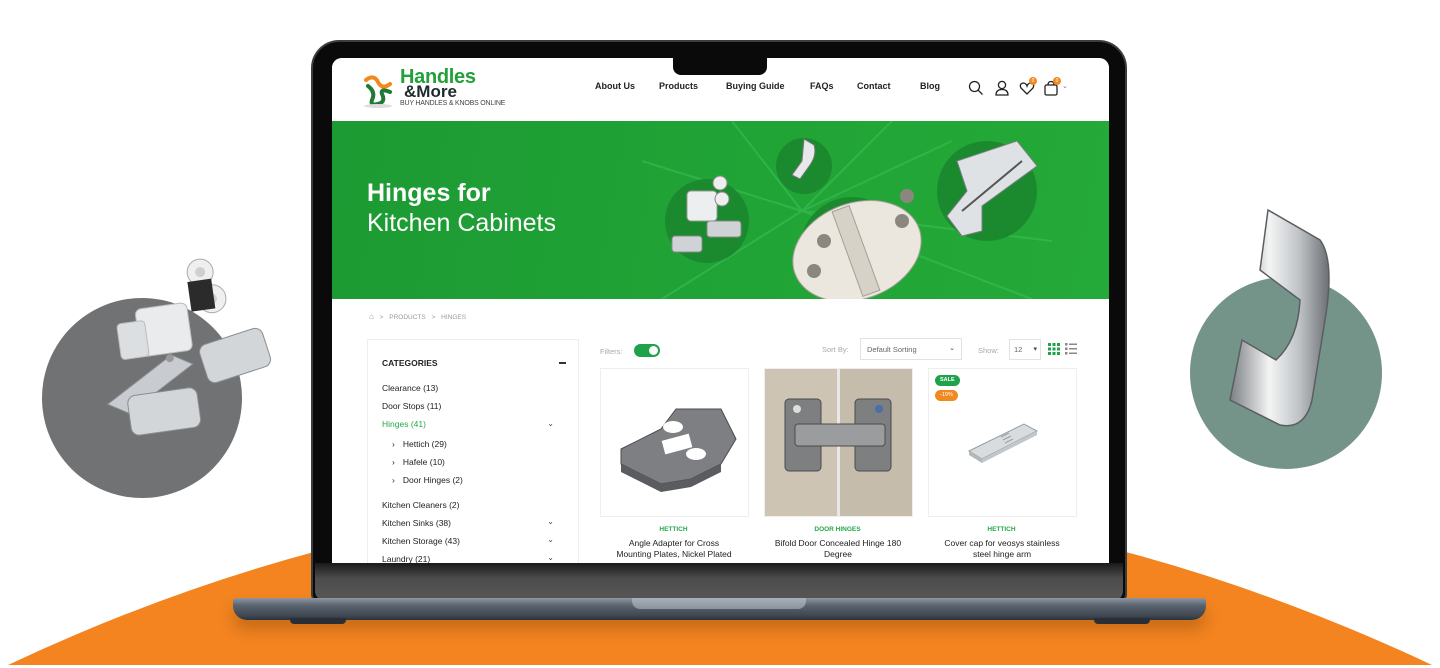 This screenshot has height=668, width=1440. I want to click on sort-select-value: Default Sorting, so click(892, 349).